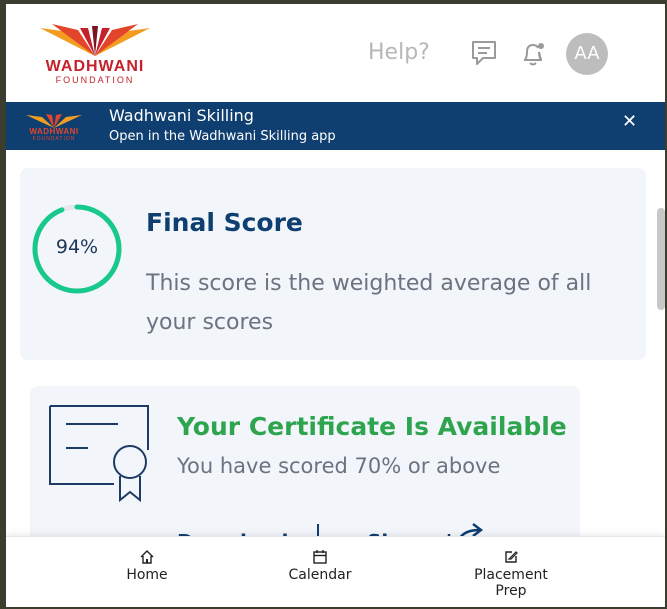  I want to click on logo-subtitle: FOUNDATION, so click(95, 80).